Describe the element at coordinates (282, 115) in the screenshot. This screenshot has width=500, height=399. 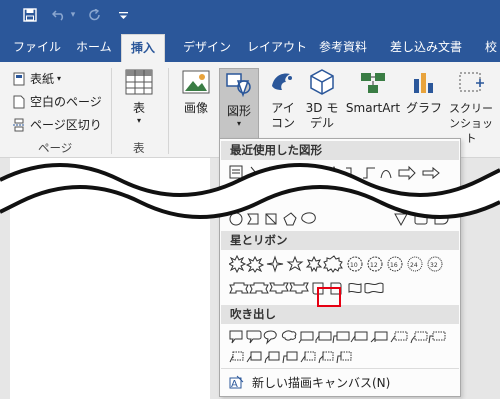
I see `icons-label: アイコン` at that location.